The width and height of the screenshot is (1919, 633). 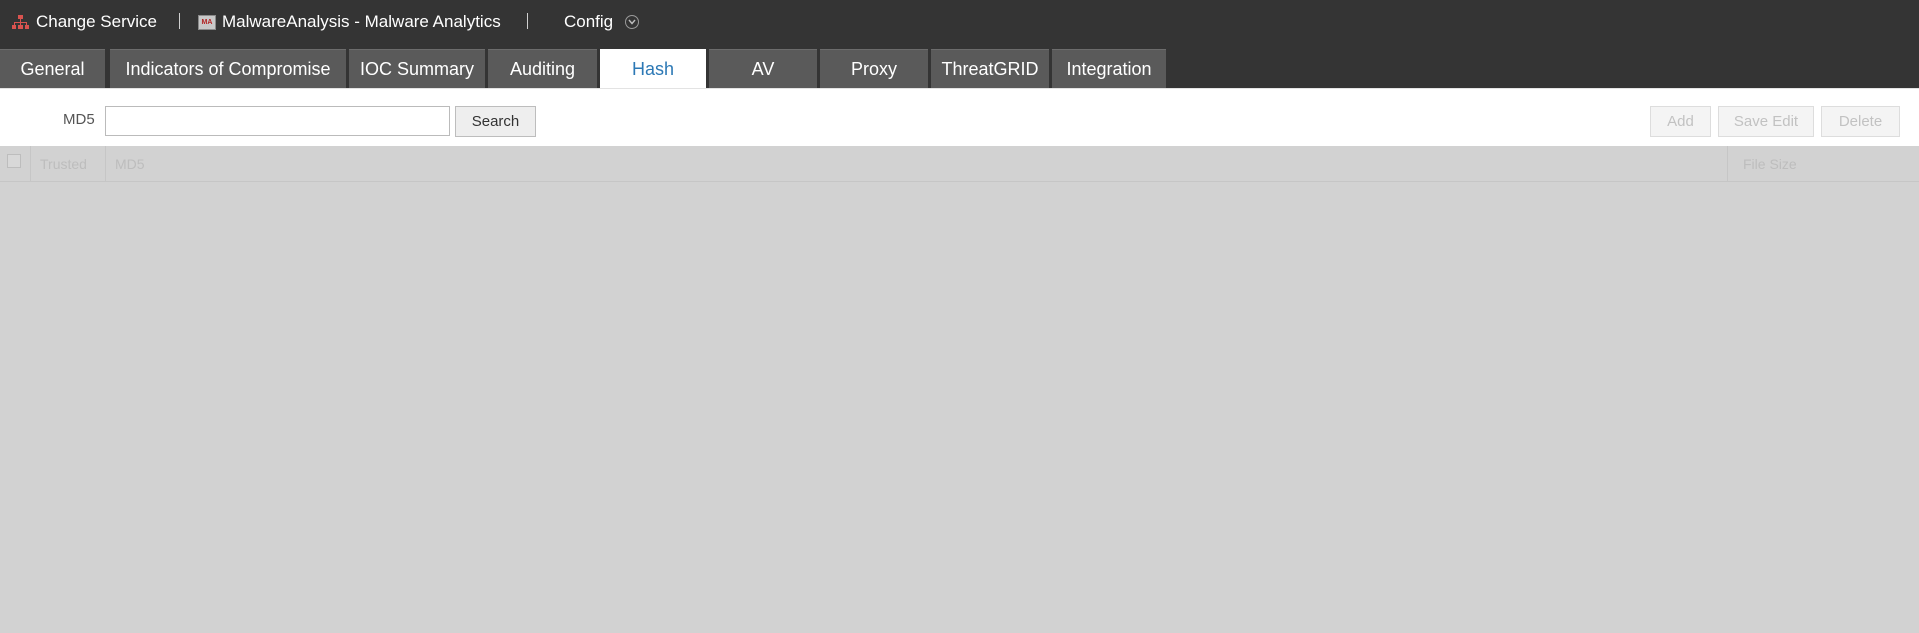 I want to click on tab-threatgrid: ThreatGRID, so click(x=990, y=68).